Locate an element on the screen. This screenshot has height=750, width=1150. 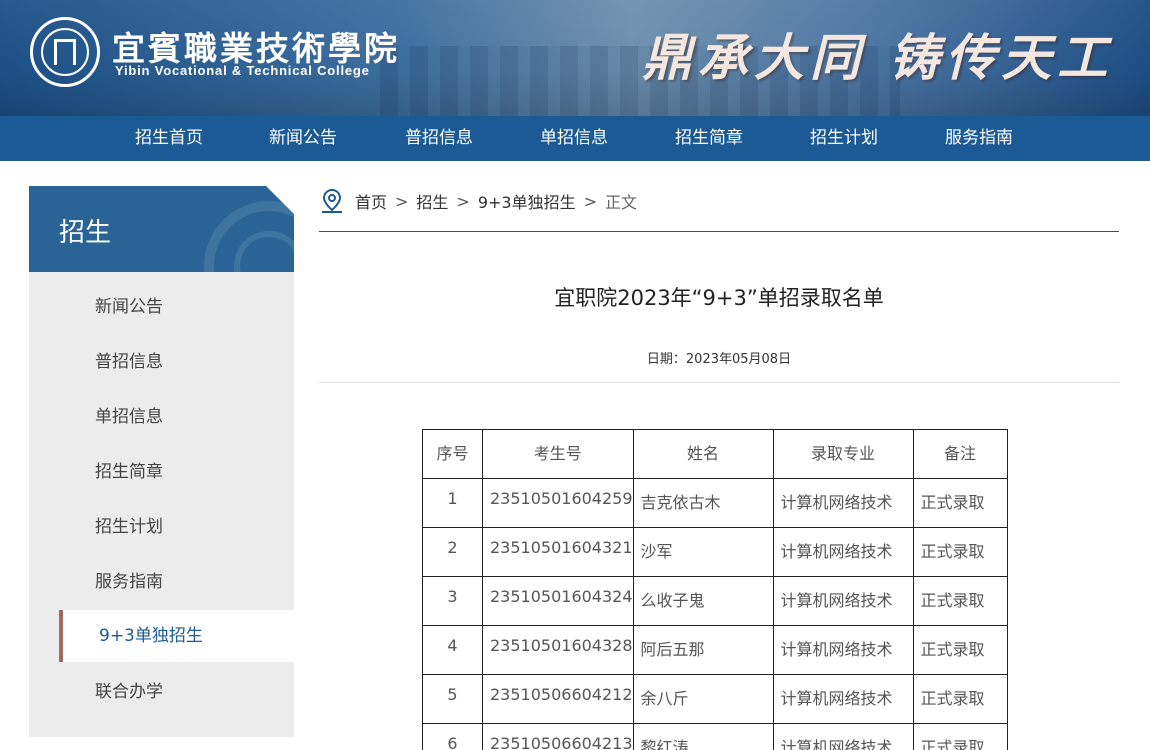
table-row: 4 23510501604328 阿后五那 计算机网络技术 正式录取 is located at coordinates (715, 650).